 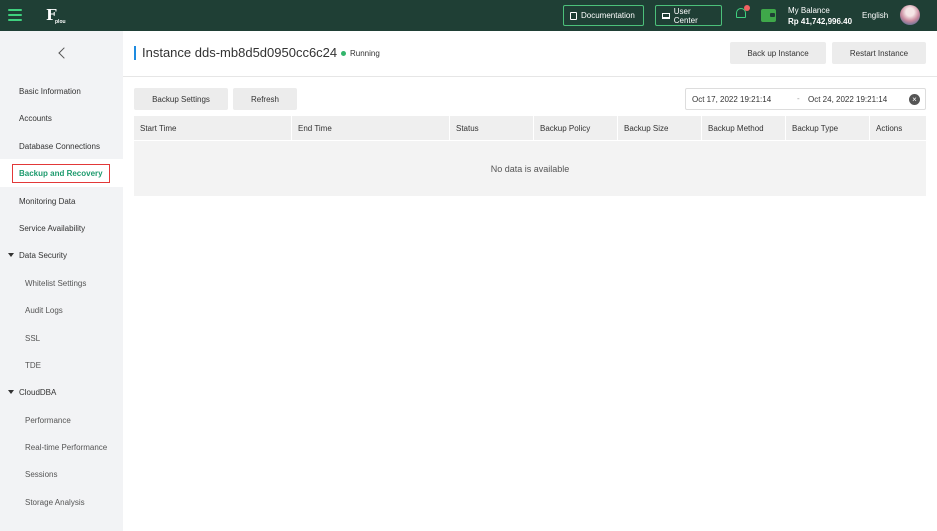 I want to click on balance-label: My Balance, so click(x=809, y=10).